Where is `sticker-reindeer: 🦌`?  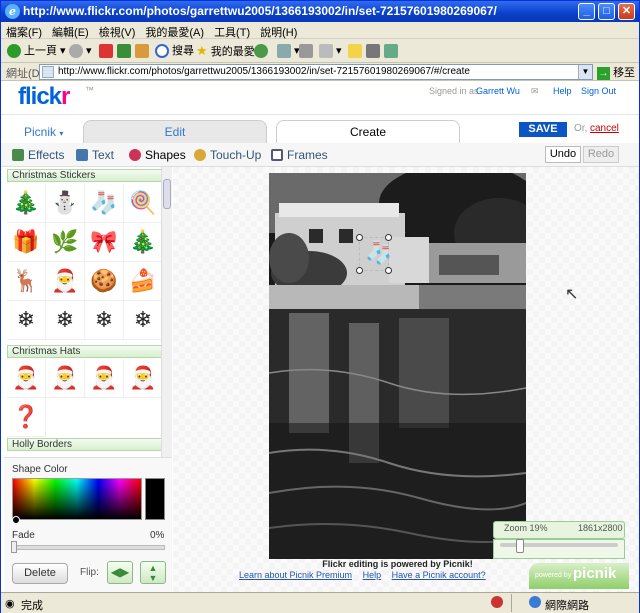
sticker-reindeer: 🦌 is located at coordinates (26, 281).